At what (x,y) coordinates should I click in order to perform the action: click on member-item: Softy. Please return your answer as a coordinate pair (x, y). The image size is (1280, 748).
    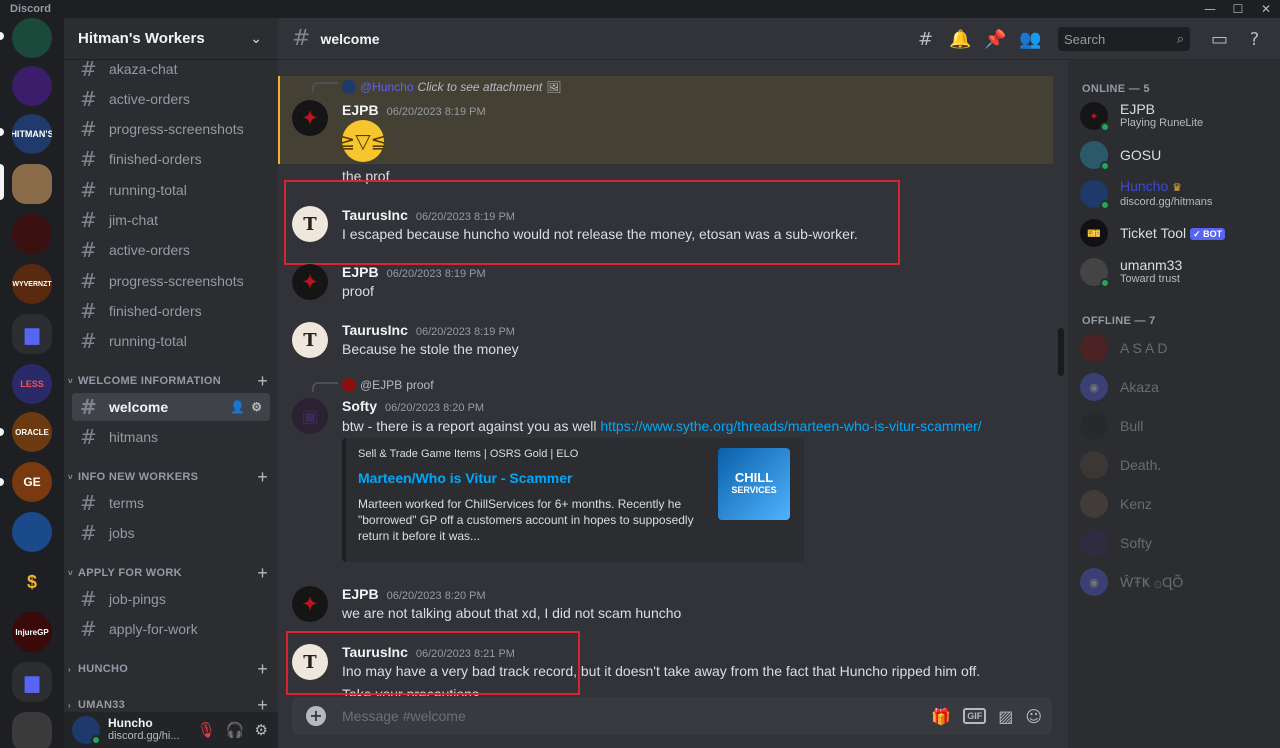
    Looking at the image, I should click on (1176, 543).